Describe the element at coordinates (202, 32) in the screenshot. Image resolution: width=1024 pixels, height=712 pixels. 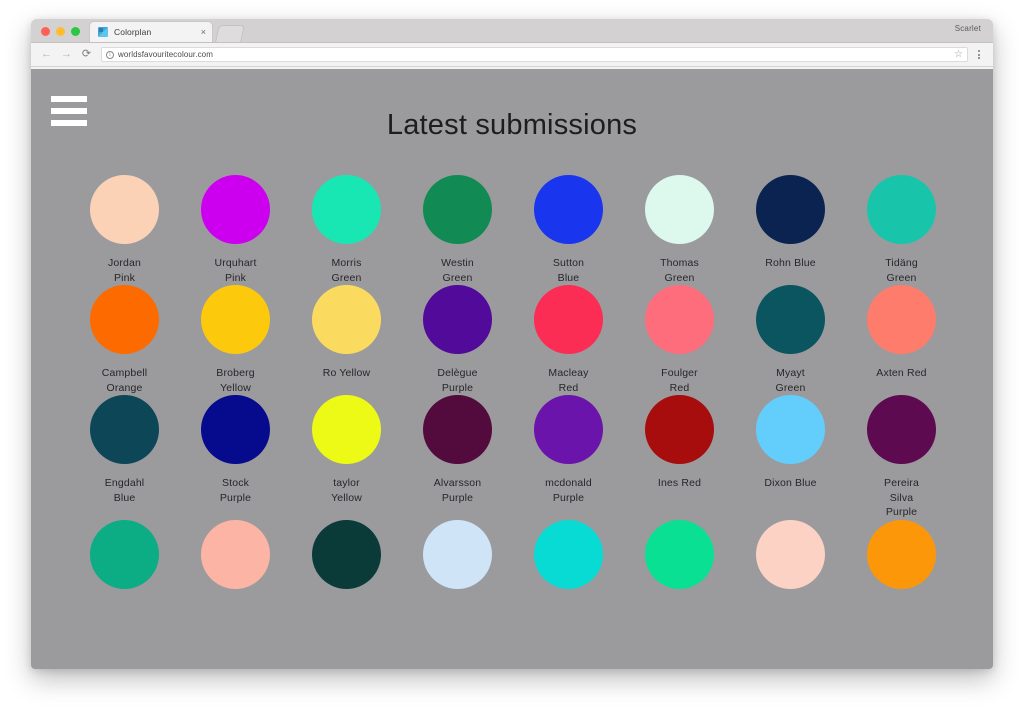
I see `close-tab-icon: ×` at that location.